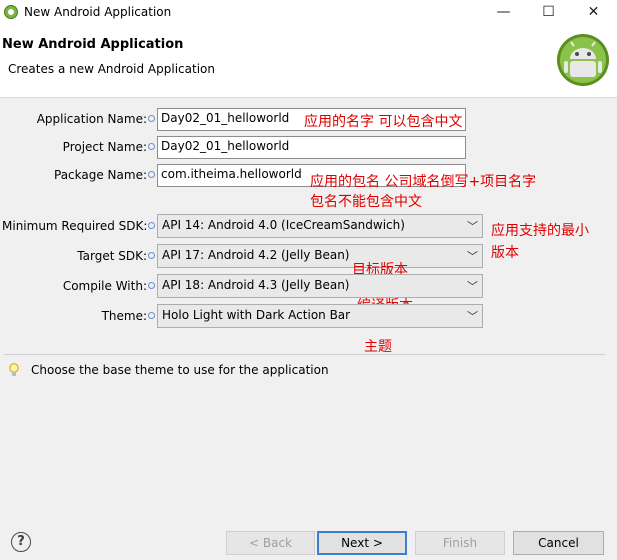 This screenshot has width=617, height=560. I want to click on help-icon: ?, so click(21, 542).